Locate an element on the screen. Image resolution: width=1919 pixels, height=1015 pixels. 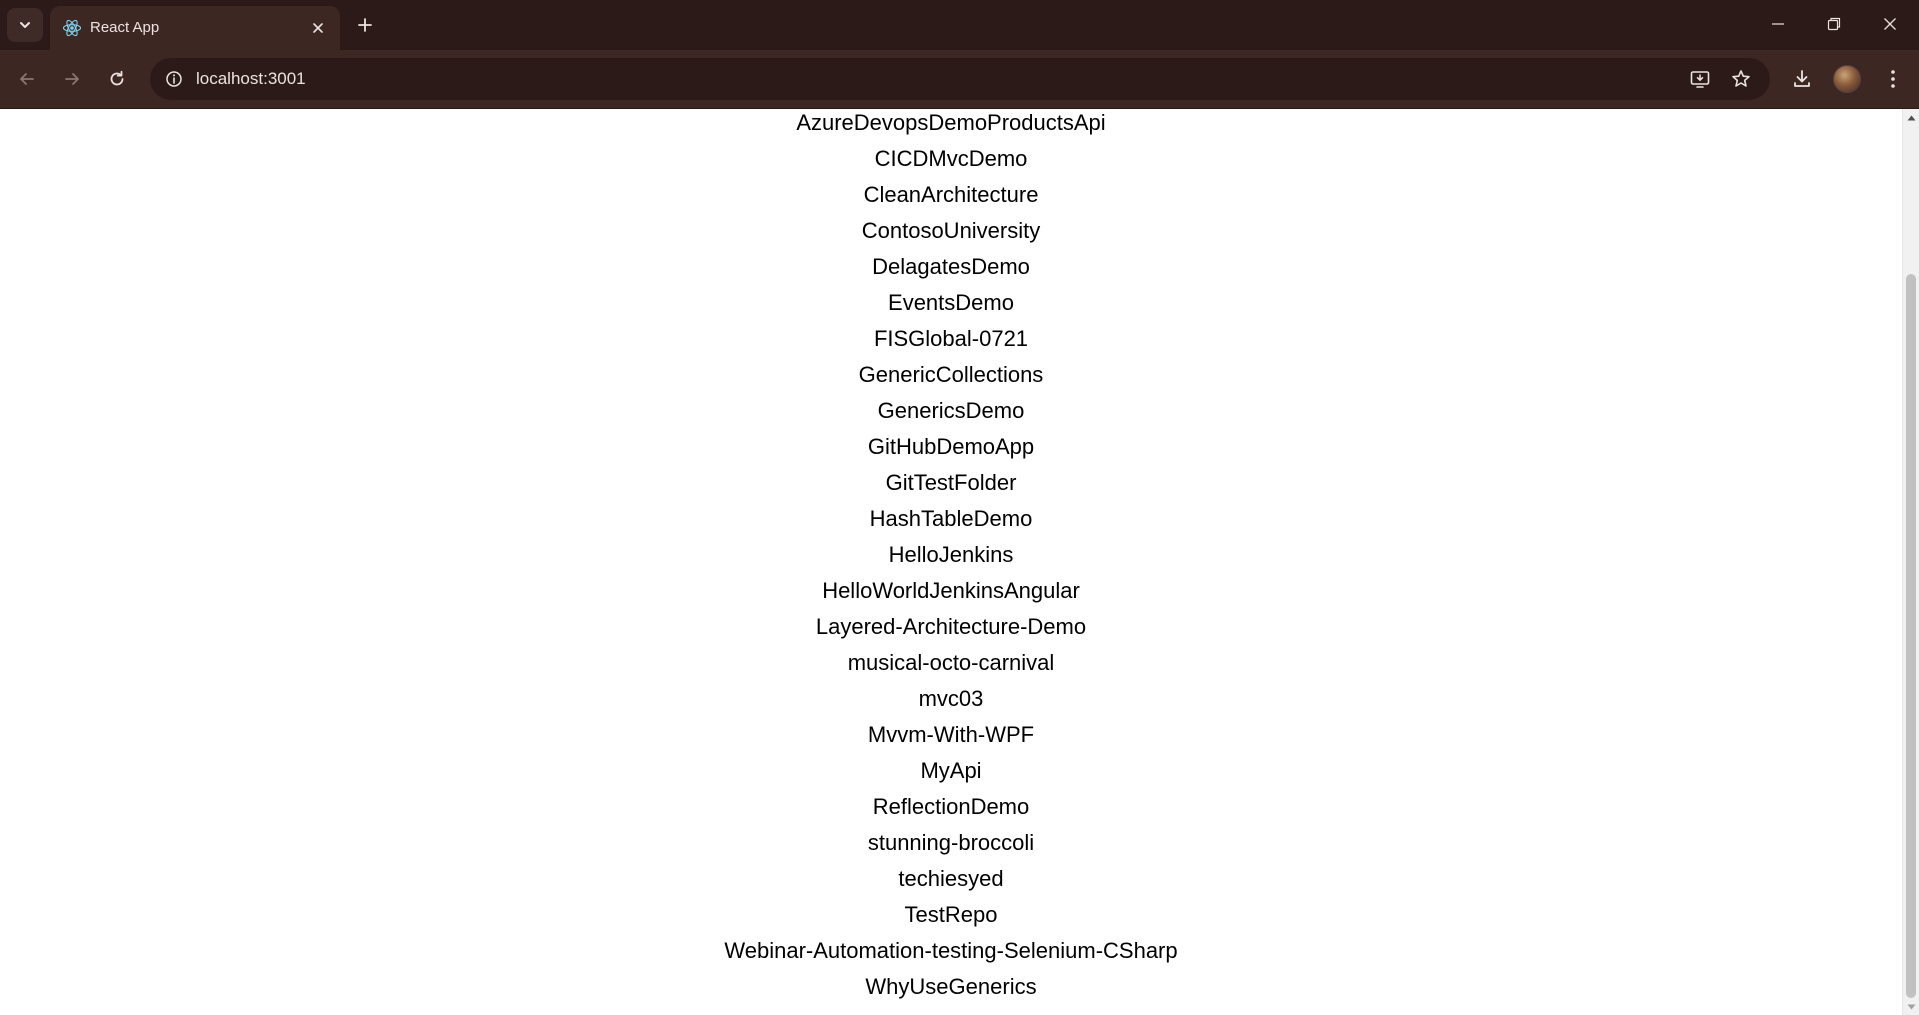
arrow-left-icon is located at coordinates (27, 79).